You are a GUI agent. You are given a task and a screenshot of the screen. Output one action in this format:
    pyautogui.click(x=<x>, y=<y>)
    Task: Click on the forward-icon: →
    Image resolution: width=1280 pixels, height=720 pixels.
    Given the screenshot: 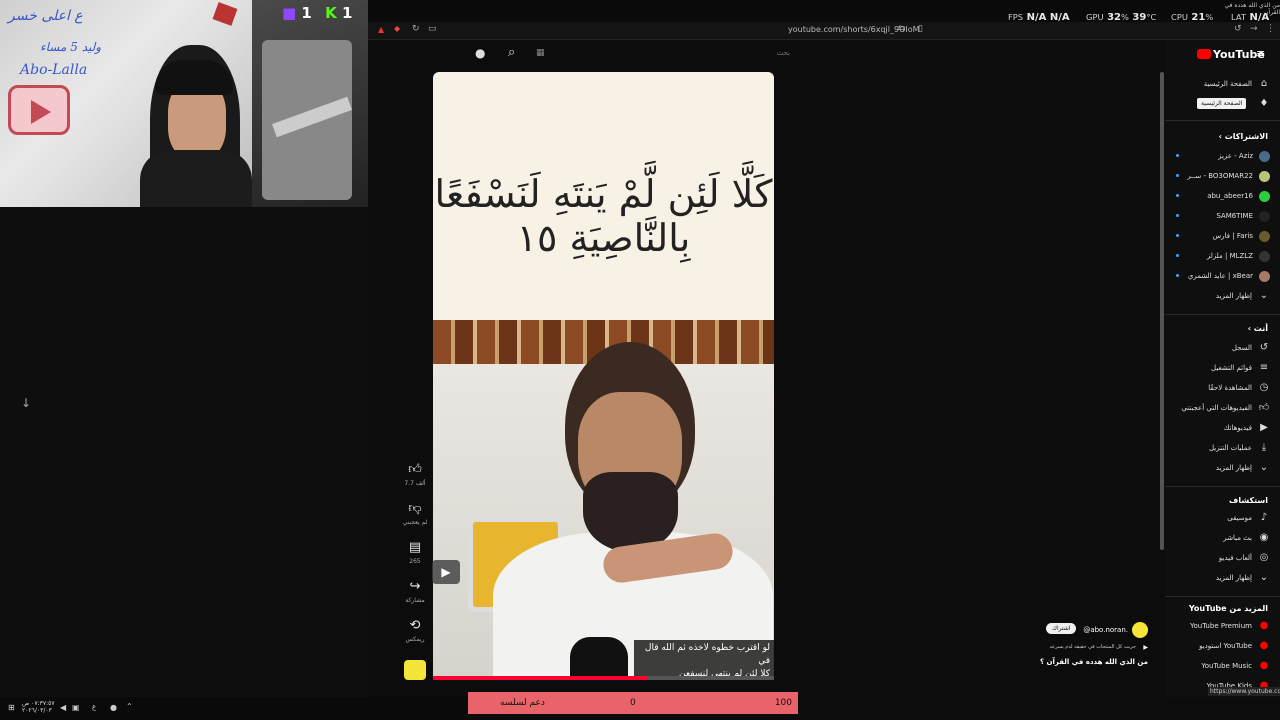 What is the action you would take?
    pyautogui.click(x=1254, y=29)
    